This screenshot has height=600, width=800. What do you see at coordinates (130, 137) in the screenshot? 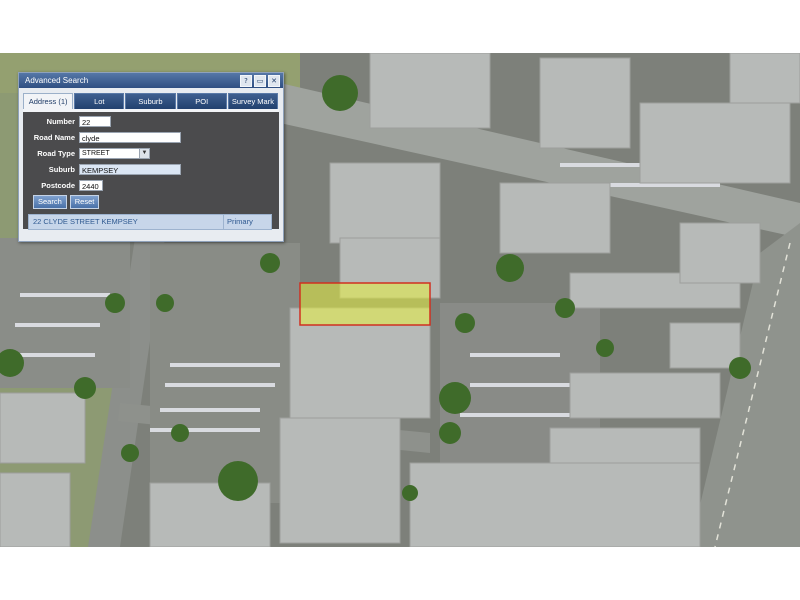
I see `road-name-input: clyde` at bounding box center [130, 137].